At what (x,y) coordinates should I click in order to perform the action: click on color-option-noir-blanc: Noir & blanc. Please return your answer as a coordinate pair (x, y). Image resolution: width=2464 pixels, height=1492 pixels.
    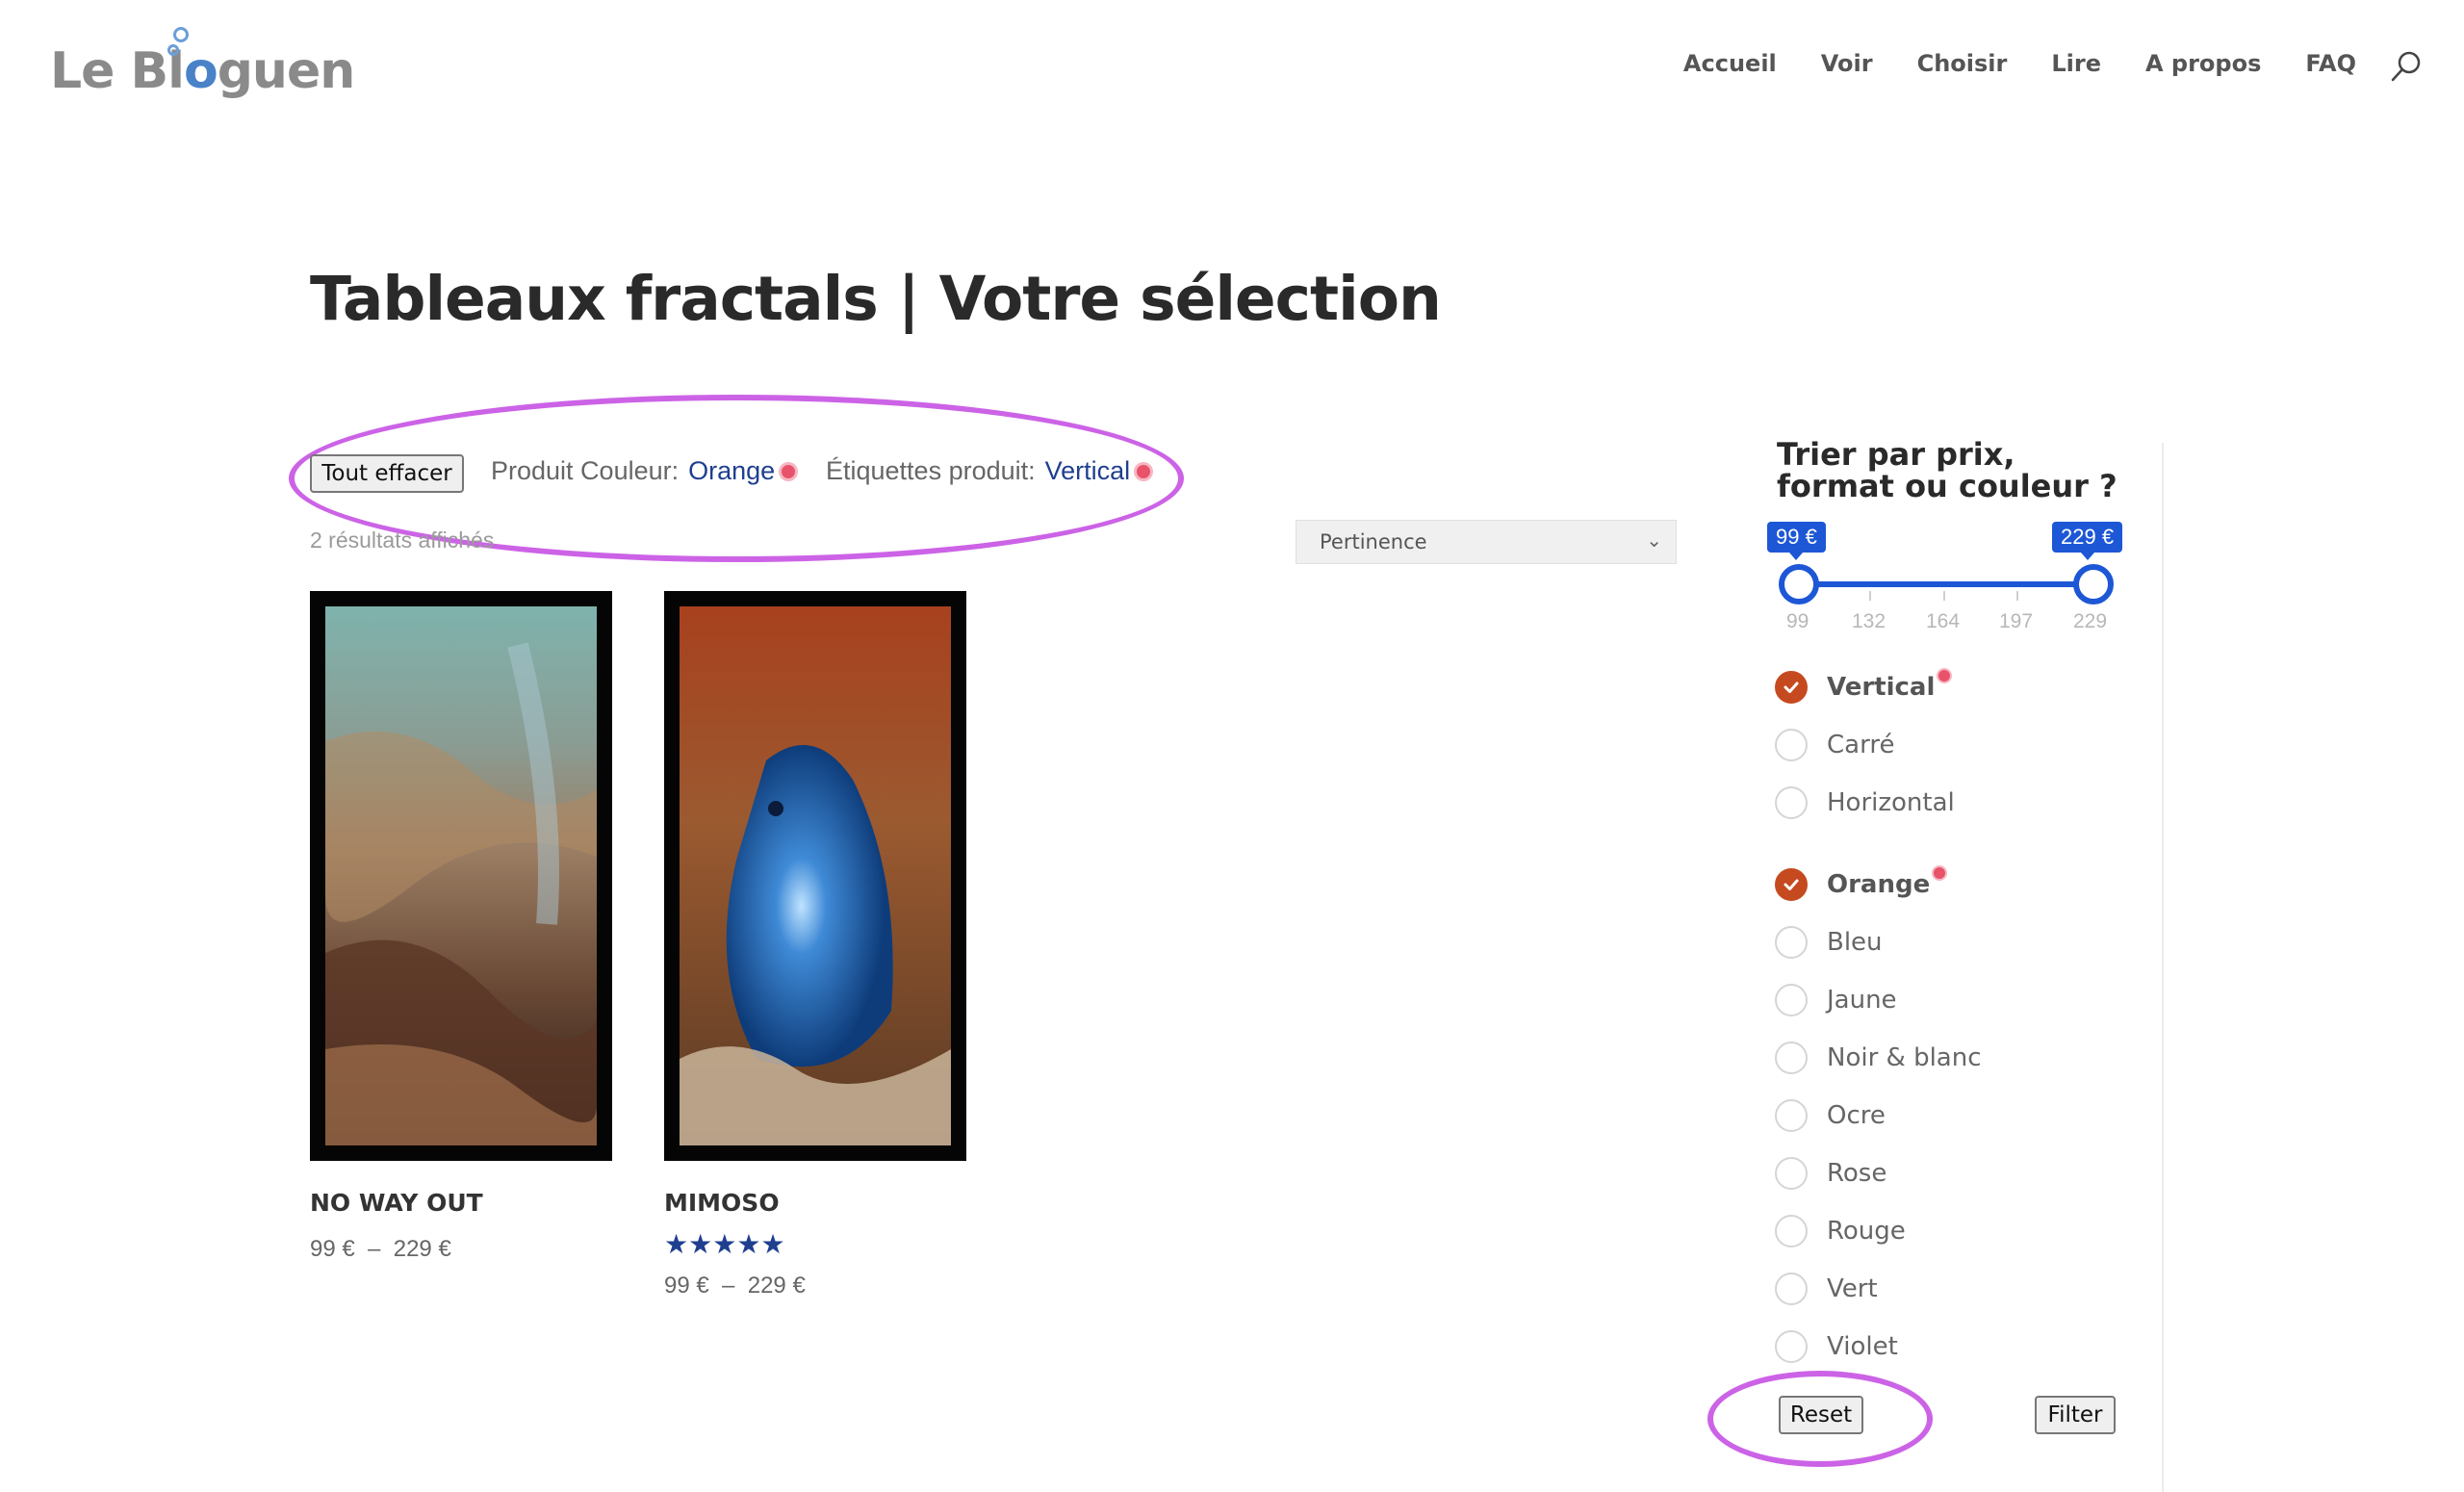
    Looking at the image, I should click on (1878, 1058).